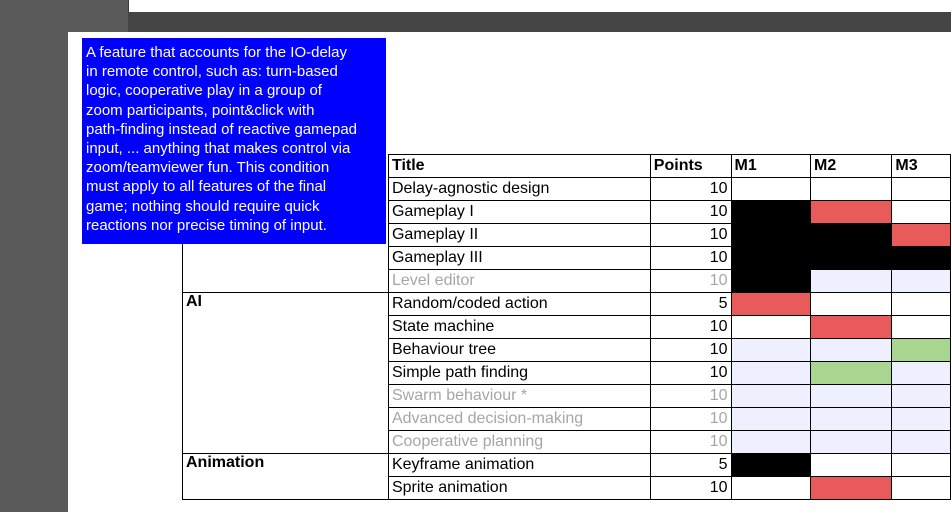 This screenshot has height=512, width=951. I want to click on table-row: Behaviour tree 10, so click(566, 350).